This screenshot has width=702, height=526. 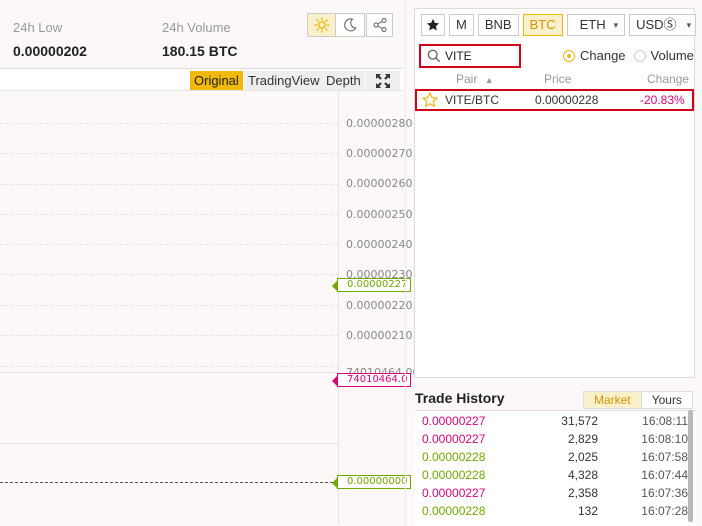 I want to click on chart-toolbar: Original TradingView Depth, so click(x=201, y=79).